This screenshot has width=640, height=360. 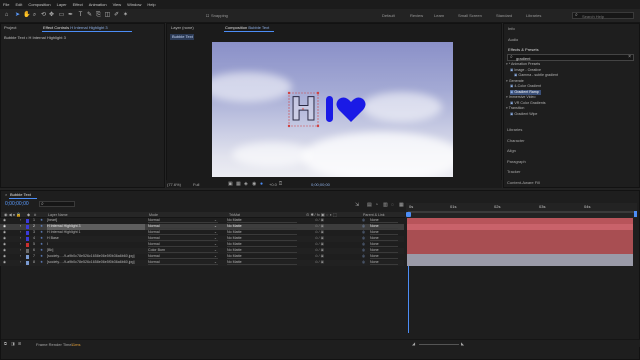 What do you see at coordinates (134, 4) in the screenshot?
I see `menu-window: Window` at bounding box center [134, 4].